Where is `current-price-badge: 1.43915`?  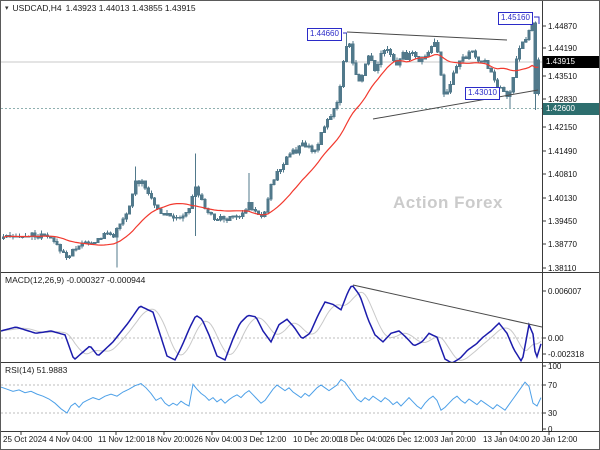 current-price-badge: 1.43915 is located at coordinates (571, 62).